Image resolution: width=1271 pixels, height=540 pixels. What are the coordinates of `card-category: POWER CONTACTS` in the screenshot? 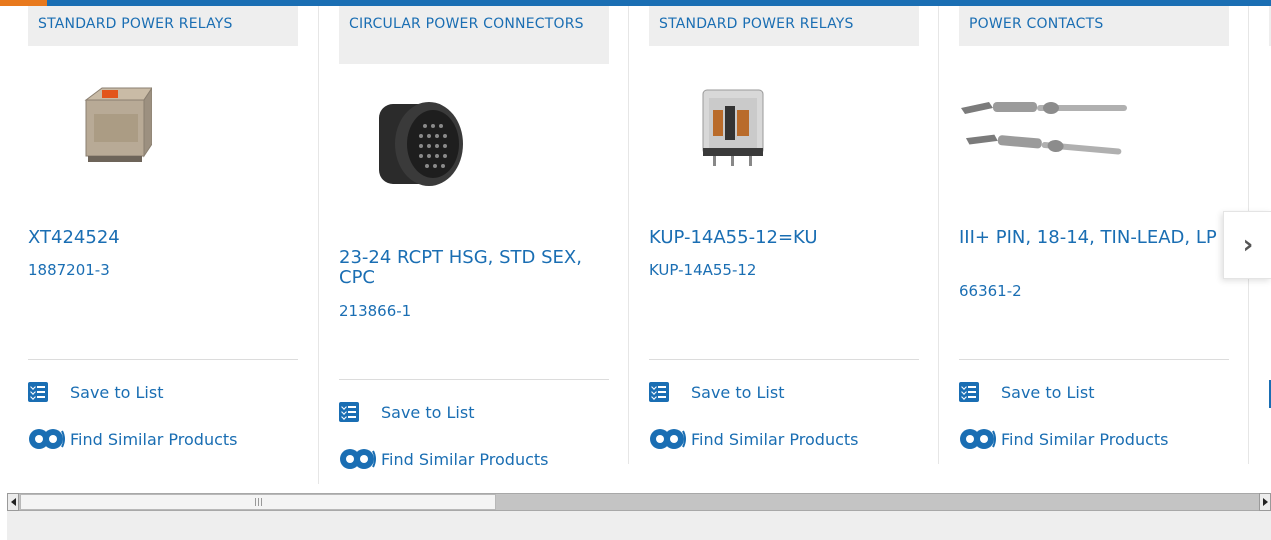 It's located at (1094, 26).